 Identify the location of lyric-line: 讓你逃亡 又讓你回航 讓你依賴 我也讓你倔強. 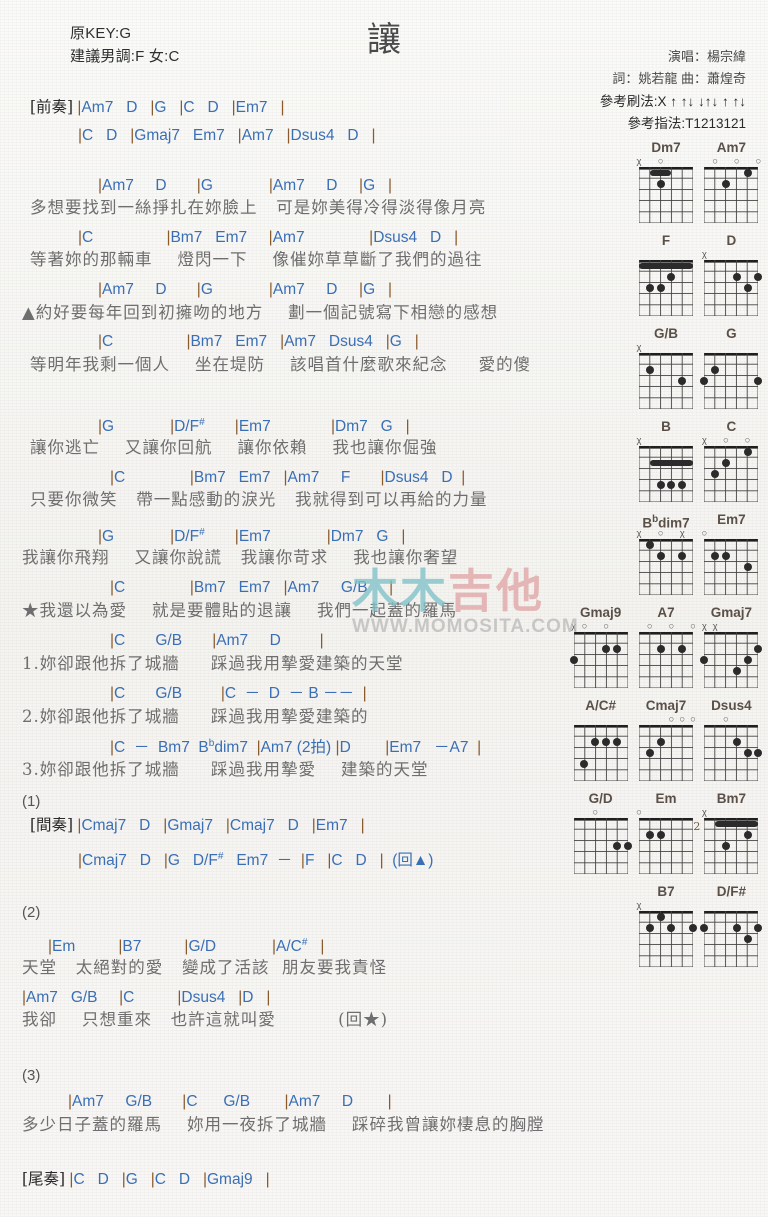
(234, 447).